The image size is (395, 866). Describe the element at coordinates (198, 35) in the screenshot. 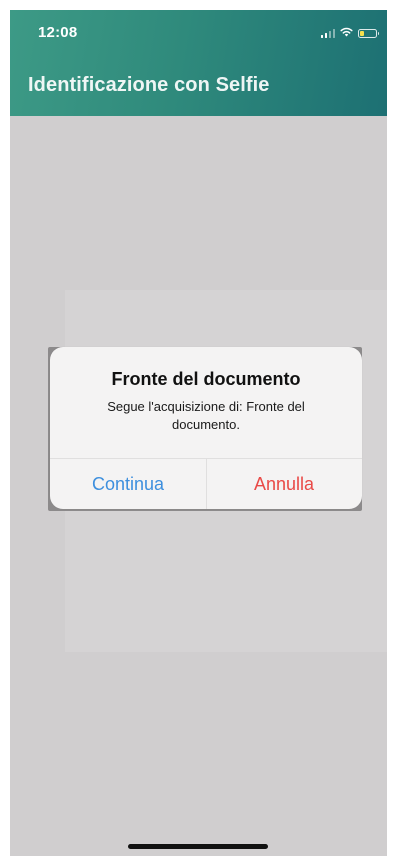

I see `status-bar: 12:08` at that location.